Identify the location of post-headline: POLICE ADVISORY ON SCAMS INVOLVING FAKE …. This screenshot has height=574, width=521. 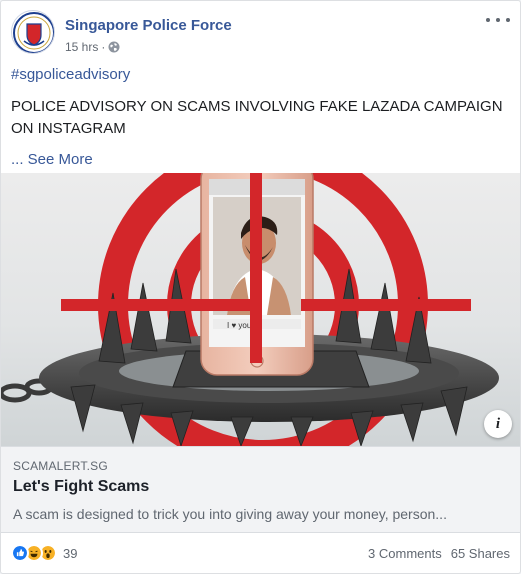
(257, 117).